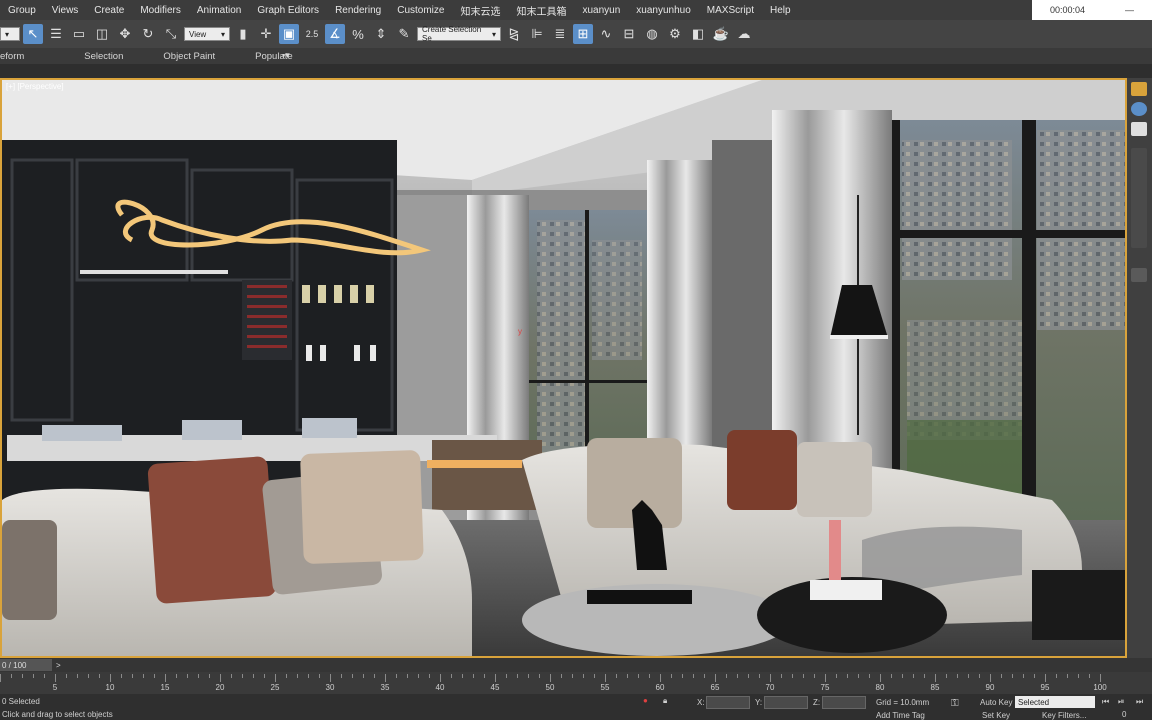 The image size is (1152, 720). I want to click on rollout-button, so click(1139, 275).